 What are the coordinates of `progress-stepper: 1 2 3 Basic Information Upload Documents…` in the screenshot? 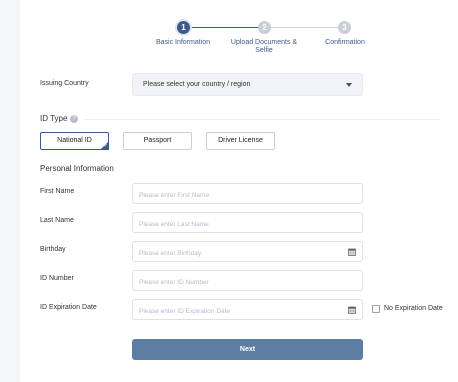 It's located at (229, 40).